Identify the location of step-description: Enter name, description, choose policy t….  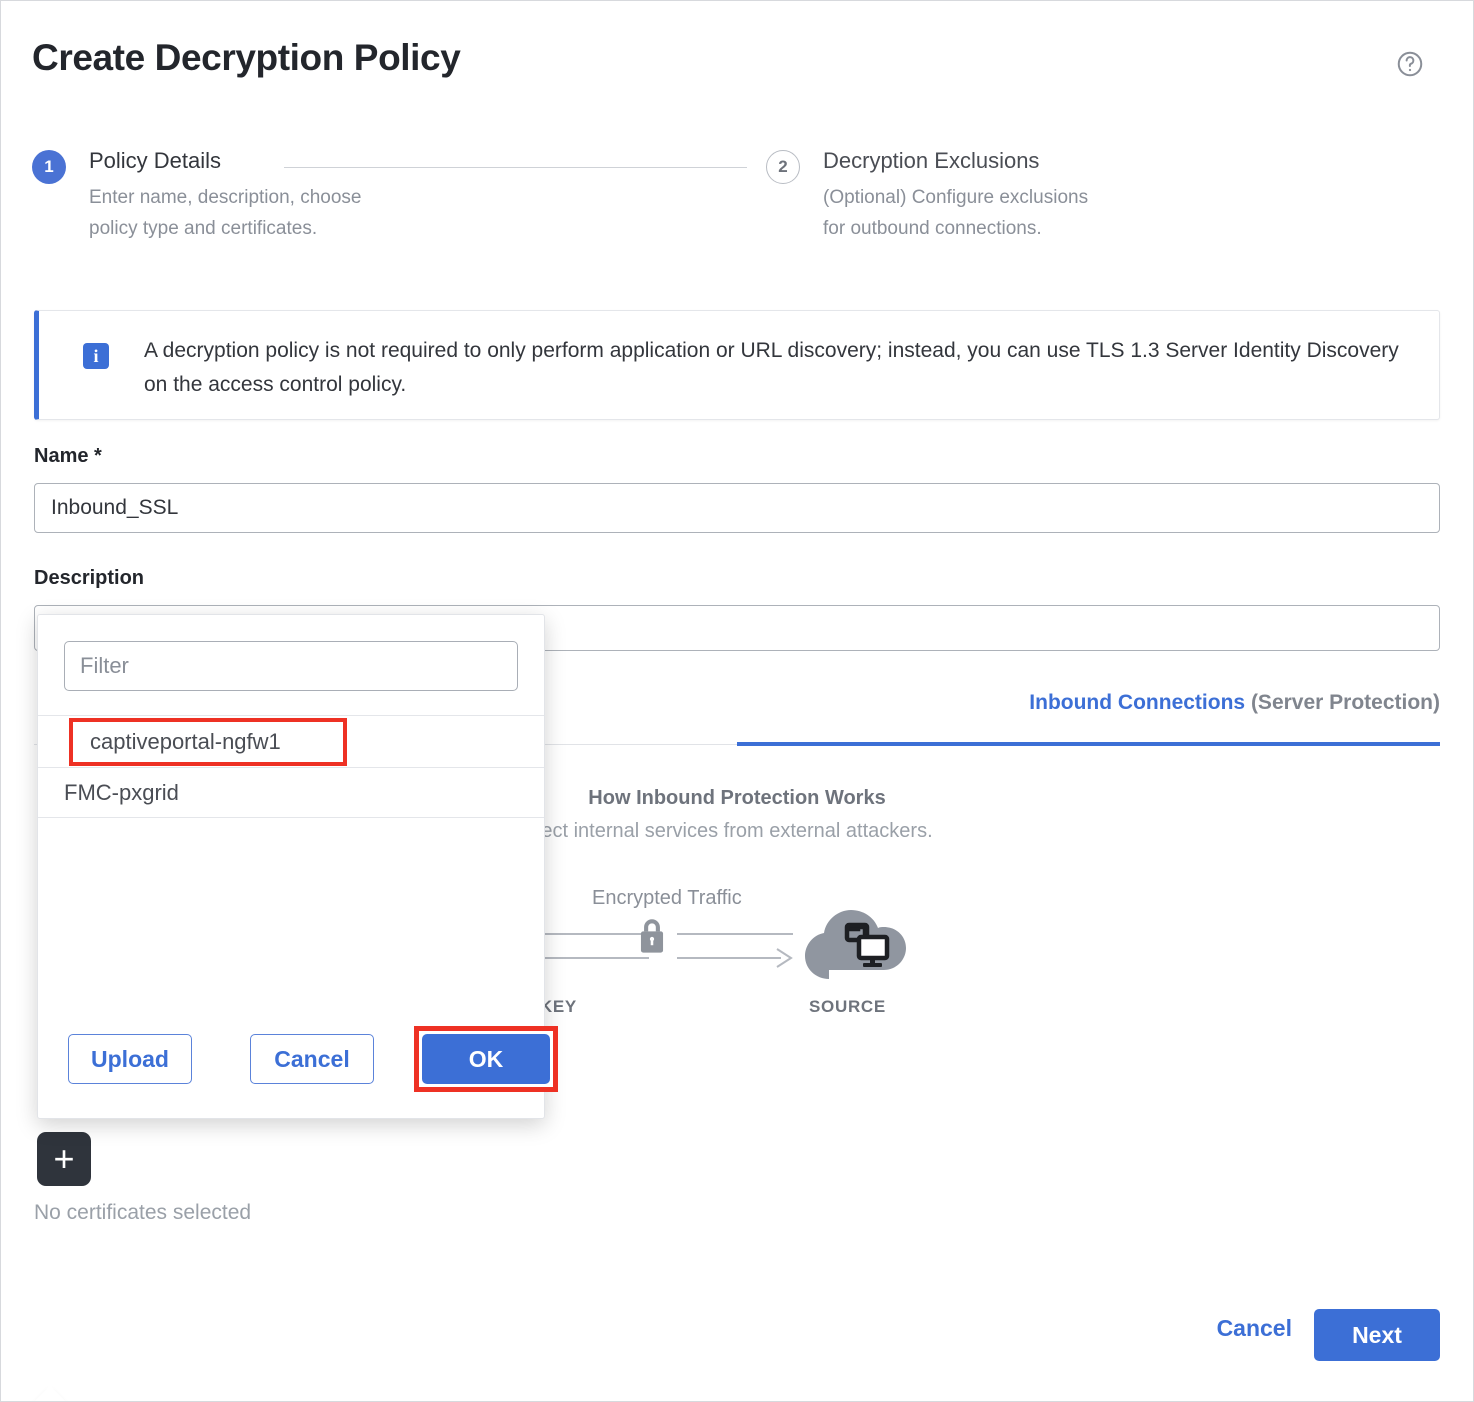
(225, 213).